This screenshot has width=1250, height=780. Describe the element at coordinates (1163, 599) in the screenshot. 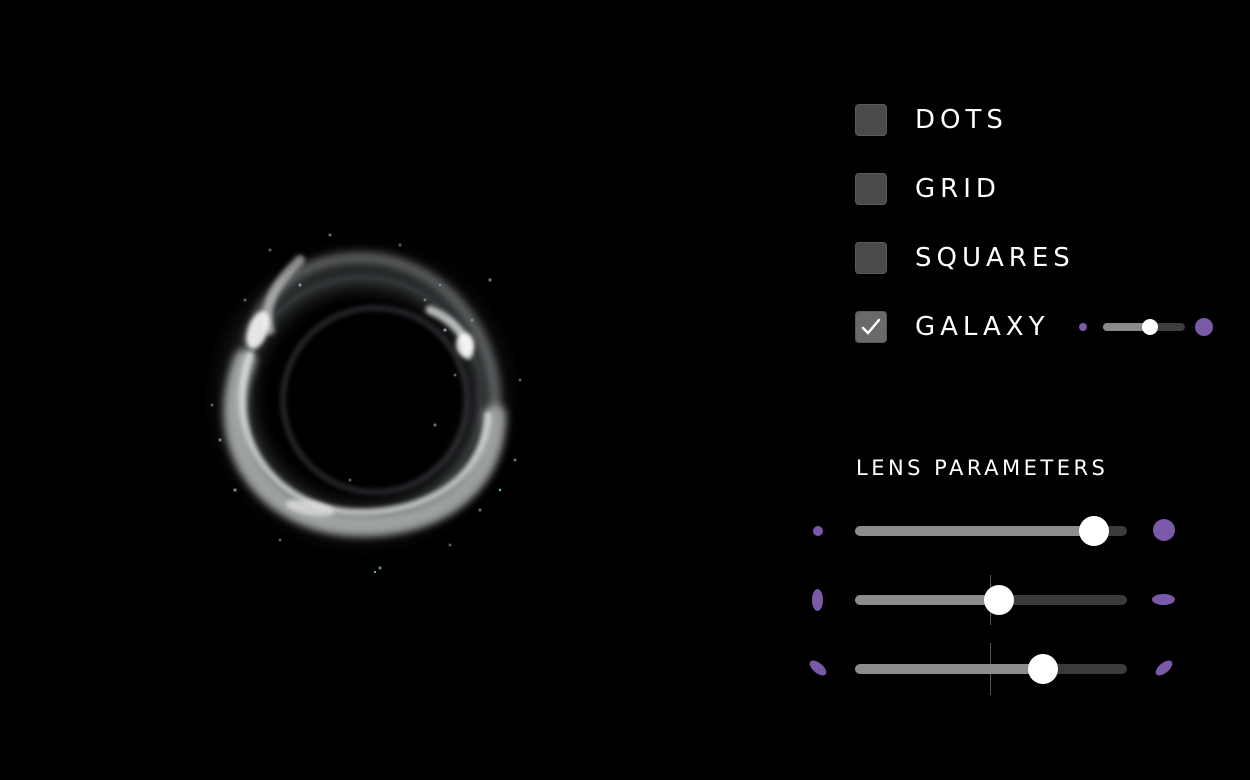

I see `horizontal-ellipse-icon` at that location.